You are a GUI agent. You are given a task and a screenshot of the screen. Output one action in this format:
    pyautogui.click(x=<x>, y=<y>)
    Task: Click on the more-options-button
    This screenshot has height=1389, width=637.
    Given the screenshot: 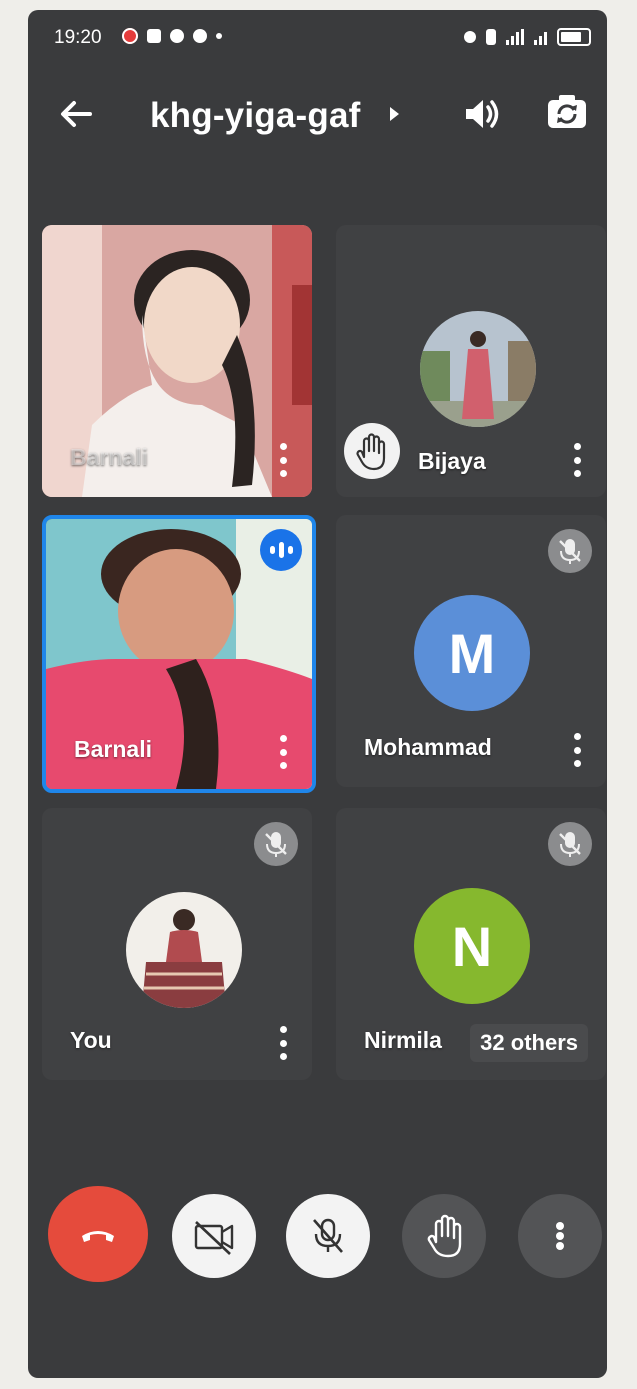 What is the action you would take?
    pyautogui.click(x=560, y=1236)
    